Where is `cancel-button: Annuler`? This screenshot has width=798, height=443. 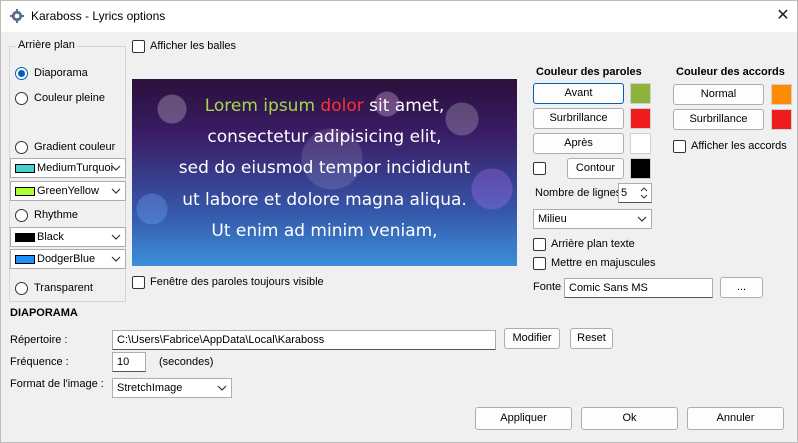 cancel-button: Annuler is located at coordinates (735, 418).